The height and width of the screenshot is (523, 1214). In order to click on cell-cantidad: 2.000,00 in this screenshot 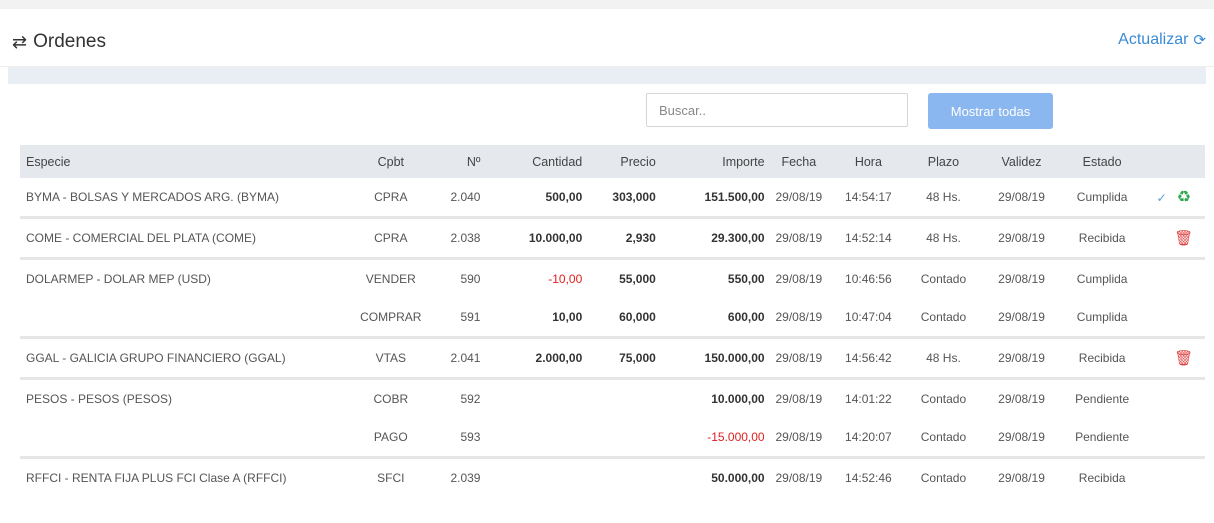, I will do `click(533, 357)`.